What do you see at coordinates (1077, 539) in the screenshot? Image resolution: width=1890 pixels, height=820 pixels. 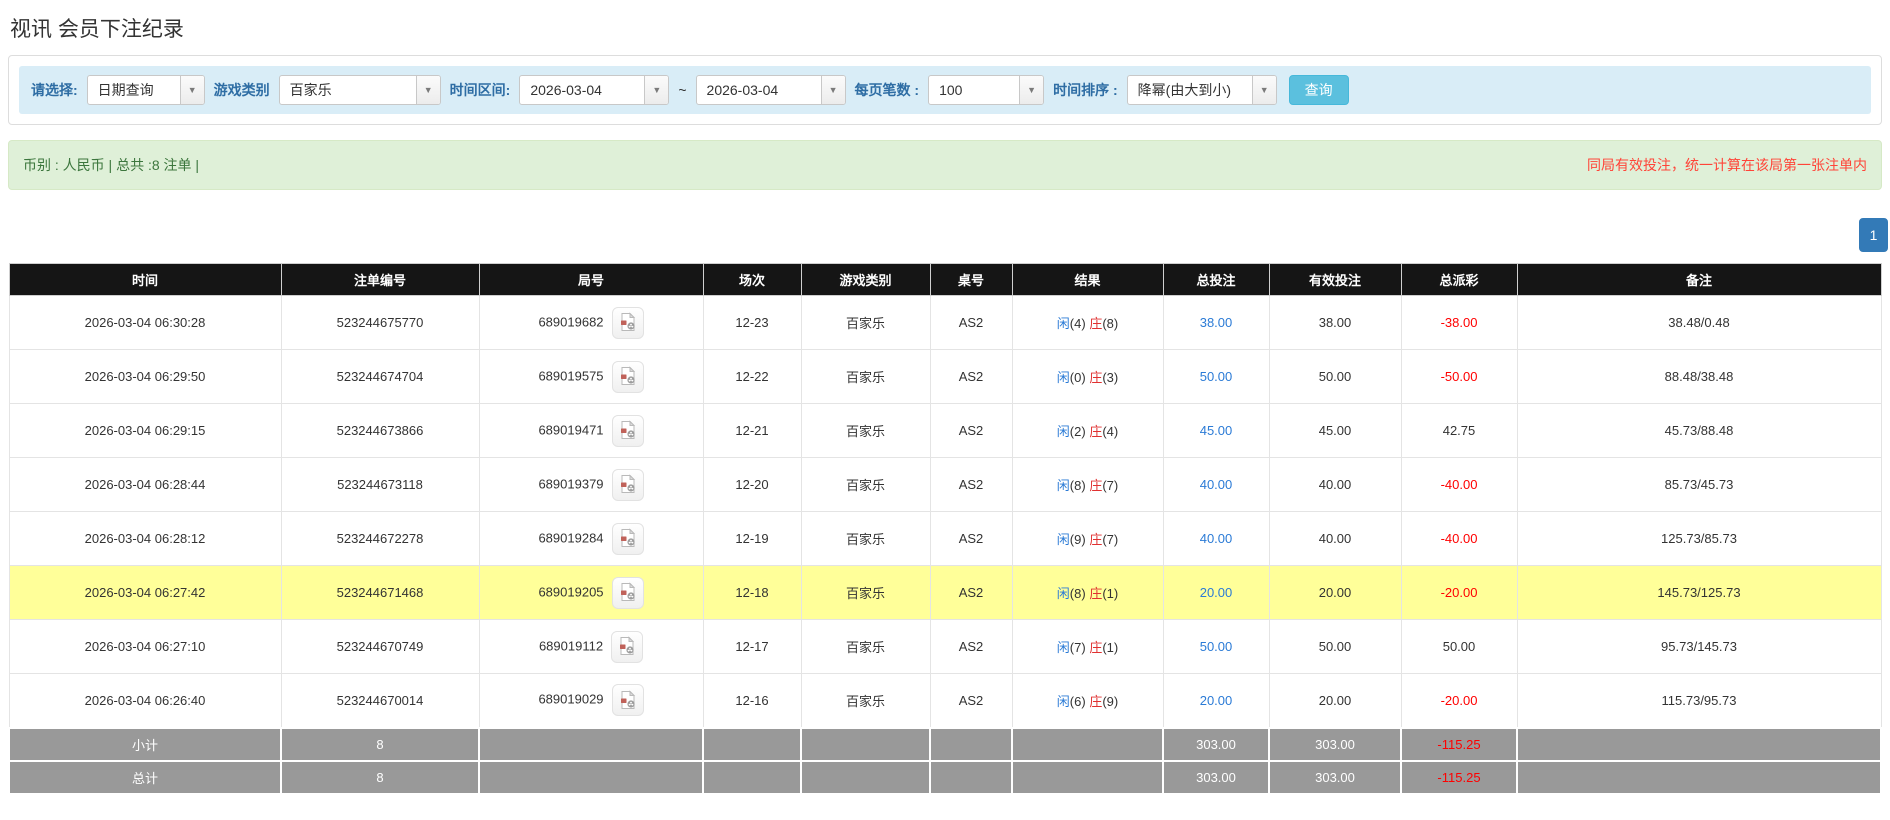 I see `result-player-count: (9)` at bounding box center [1077, 539].